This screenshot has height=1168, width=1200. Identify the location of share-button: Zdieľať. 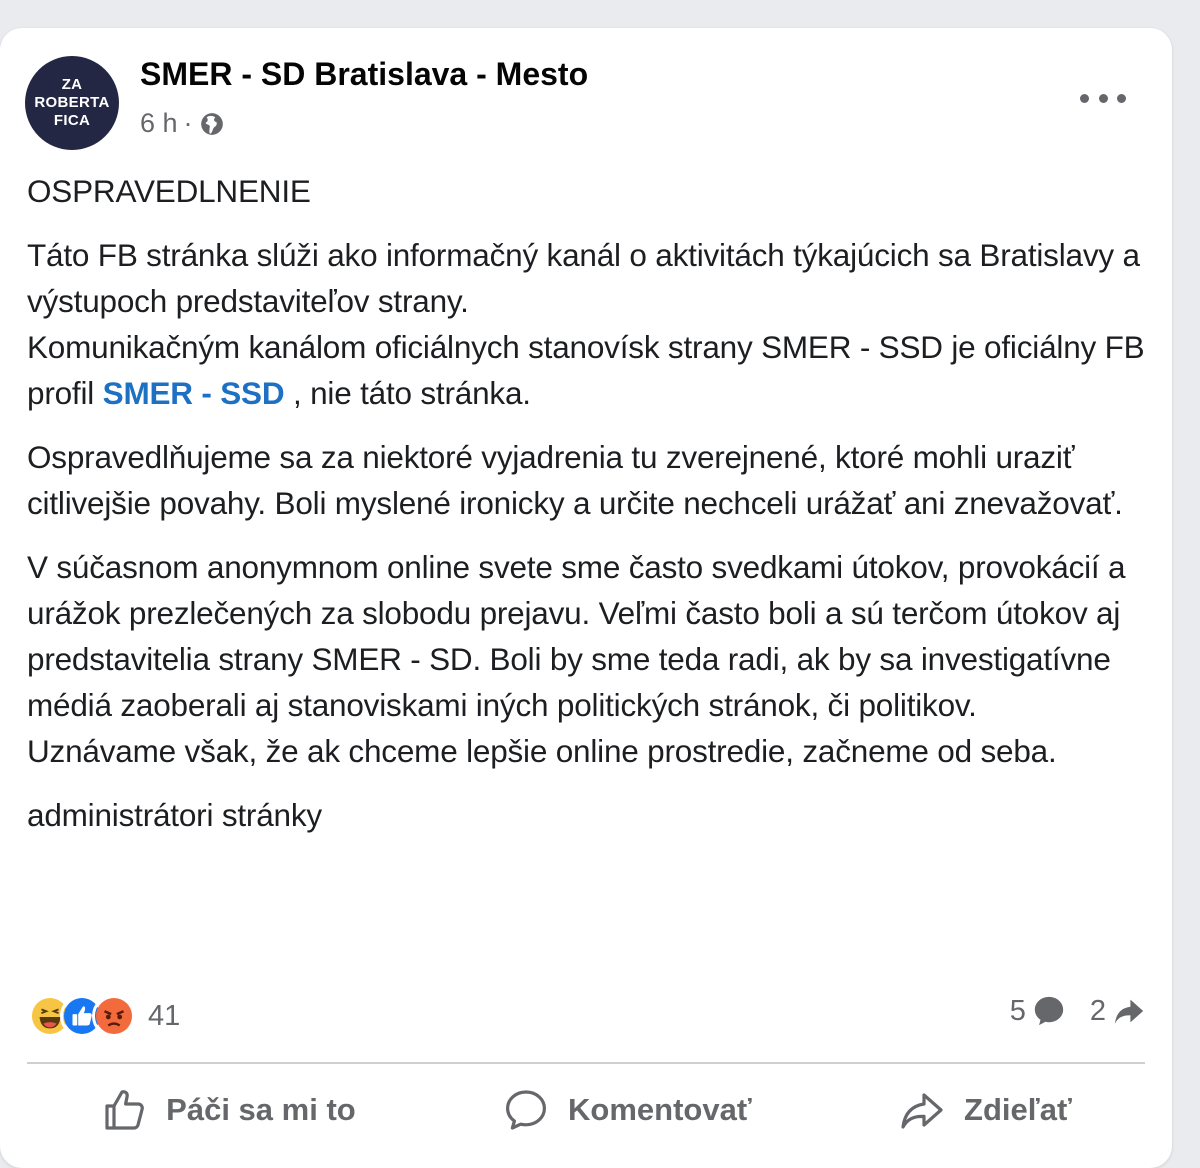
(985, 1110).